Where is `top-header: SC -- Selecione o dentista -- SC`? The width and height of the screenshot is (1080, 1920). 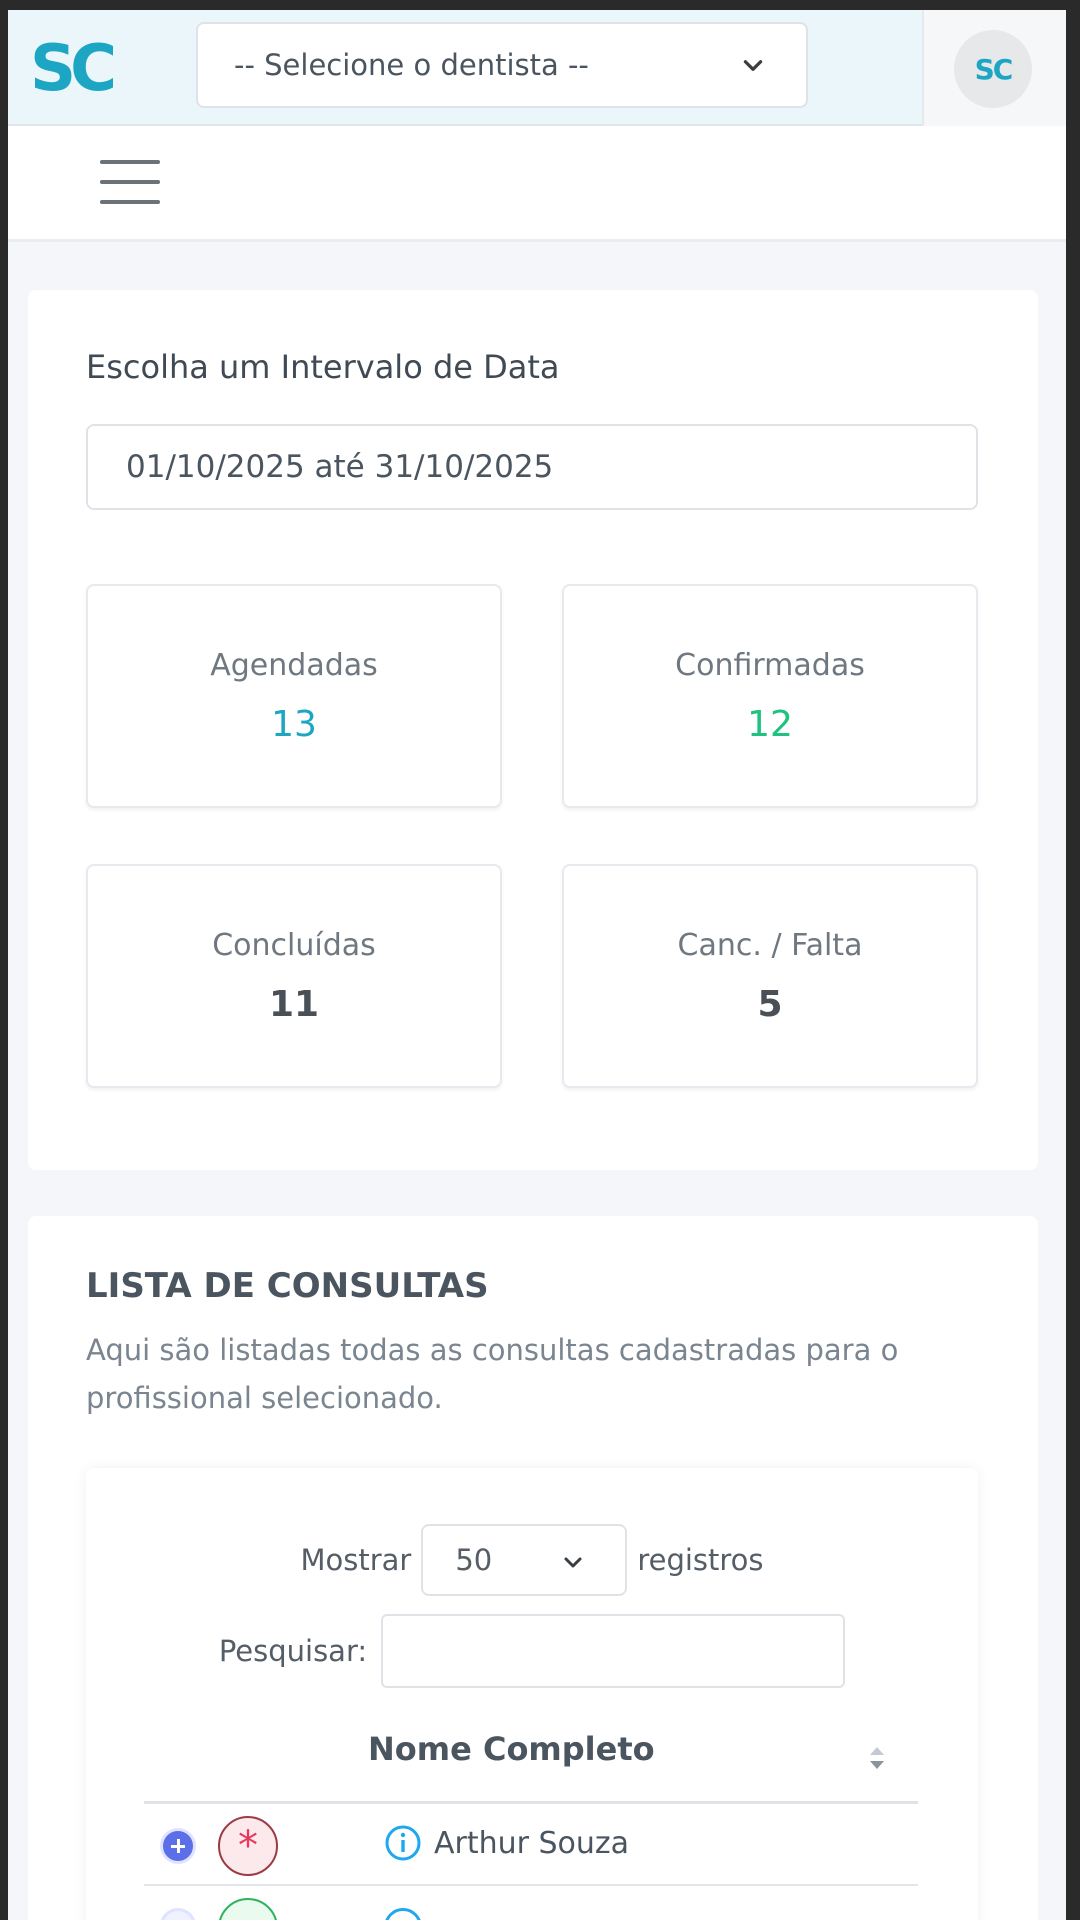 top-header: SC -- Selecione o dentista -- SC is located at coordinates (537, 68).